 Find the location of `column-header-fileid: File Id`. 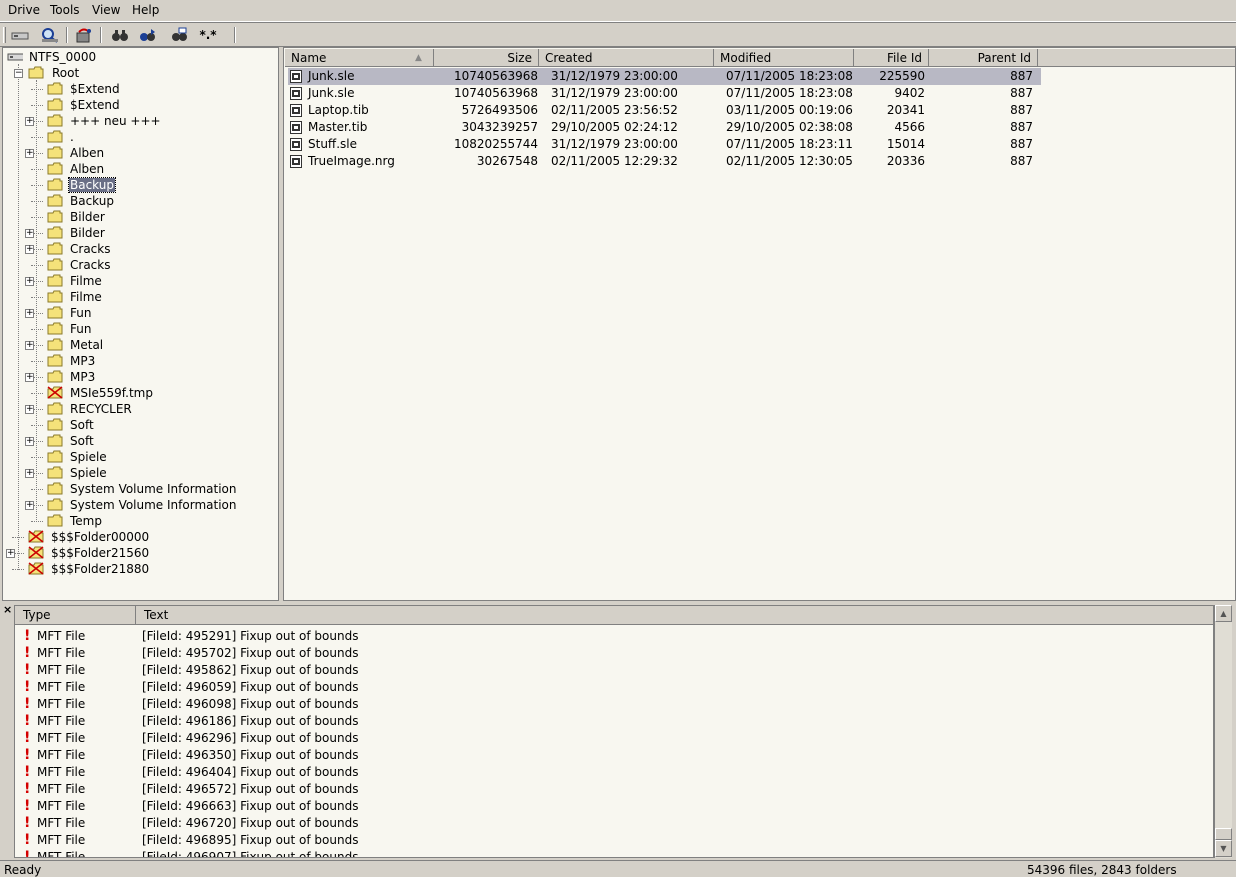

column-header-fileid: File Id is located at coordinates (891, 58).